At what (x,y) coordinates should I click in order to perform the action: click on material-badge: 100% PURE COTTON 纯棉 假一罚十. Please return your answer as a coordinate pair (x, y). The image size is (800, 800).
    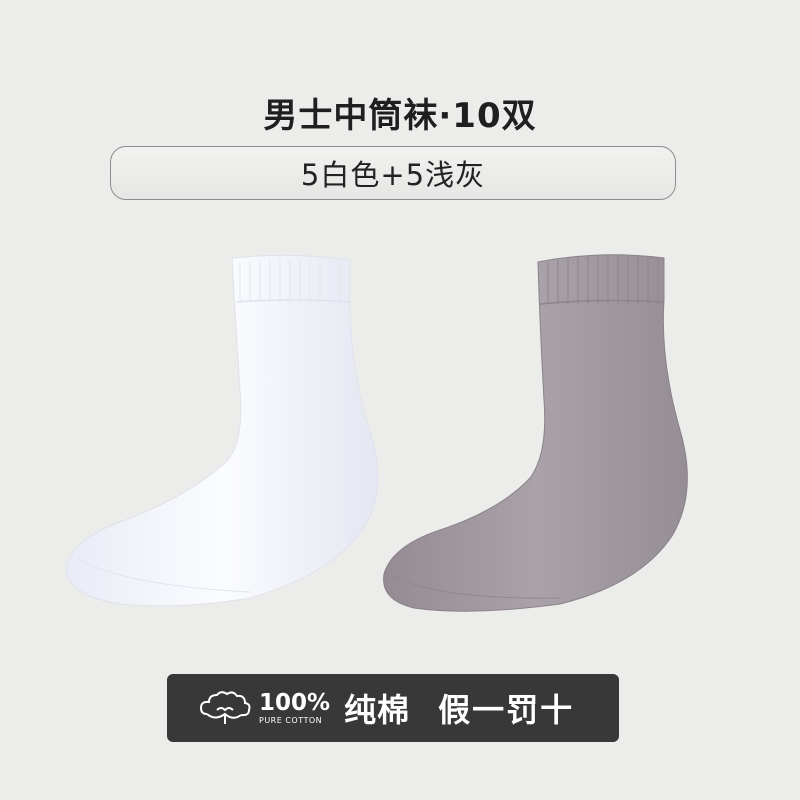
    Looking at the image, I should click on (393, 708).